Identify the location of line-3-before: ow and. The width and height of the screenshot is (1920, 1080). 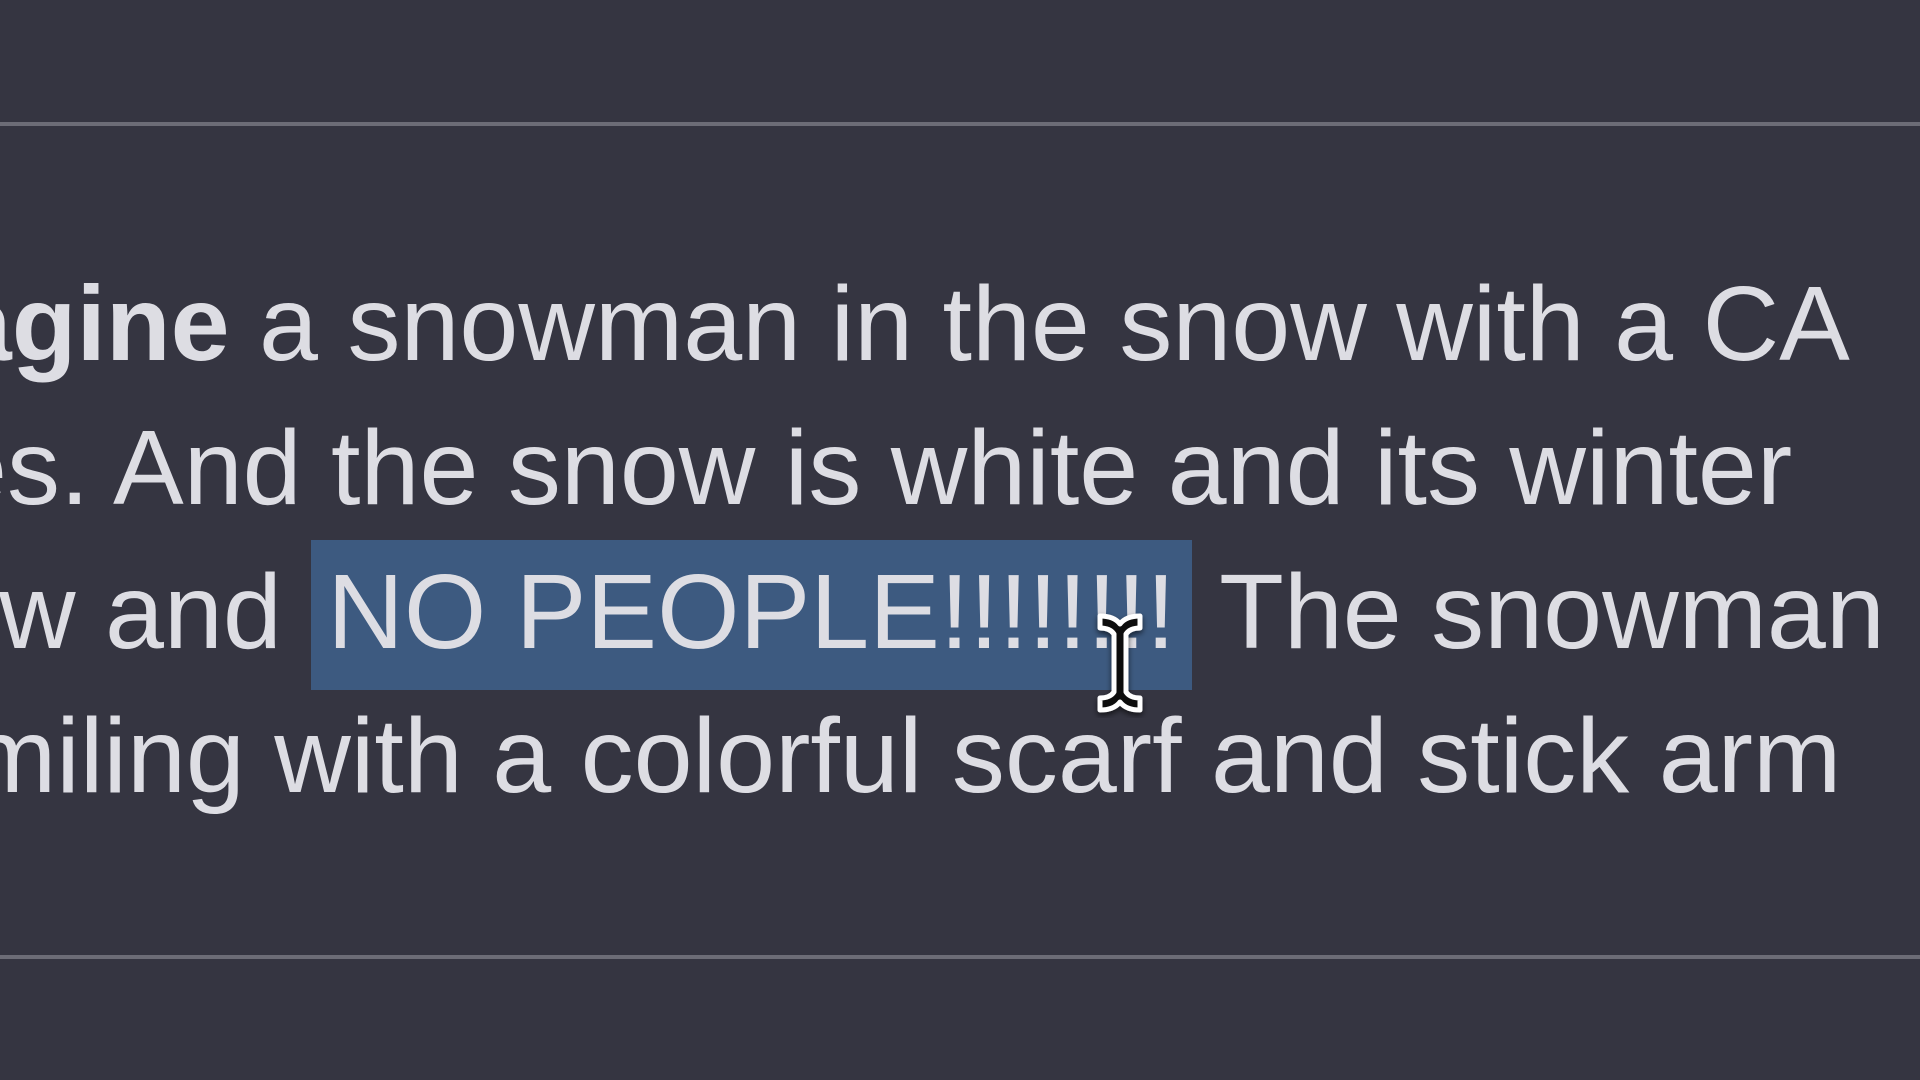
(141, 612).